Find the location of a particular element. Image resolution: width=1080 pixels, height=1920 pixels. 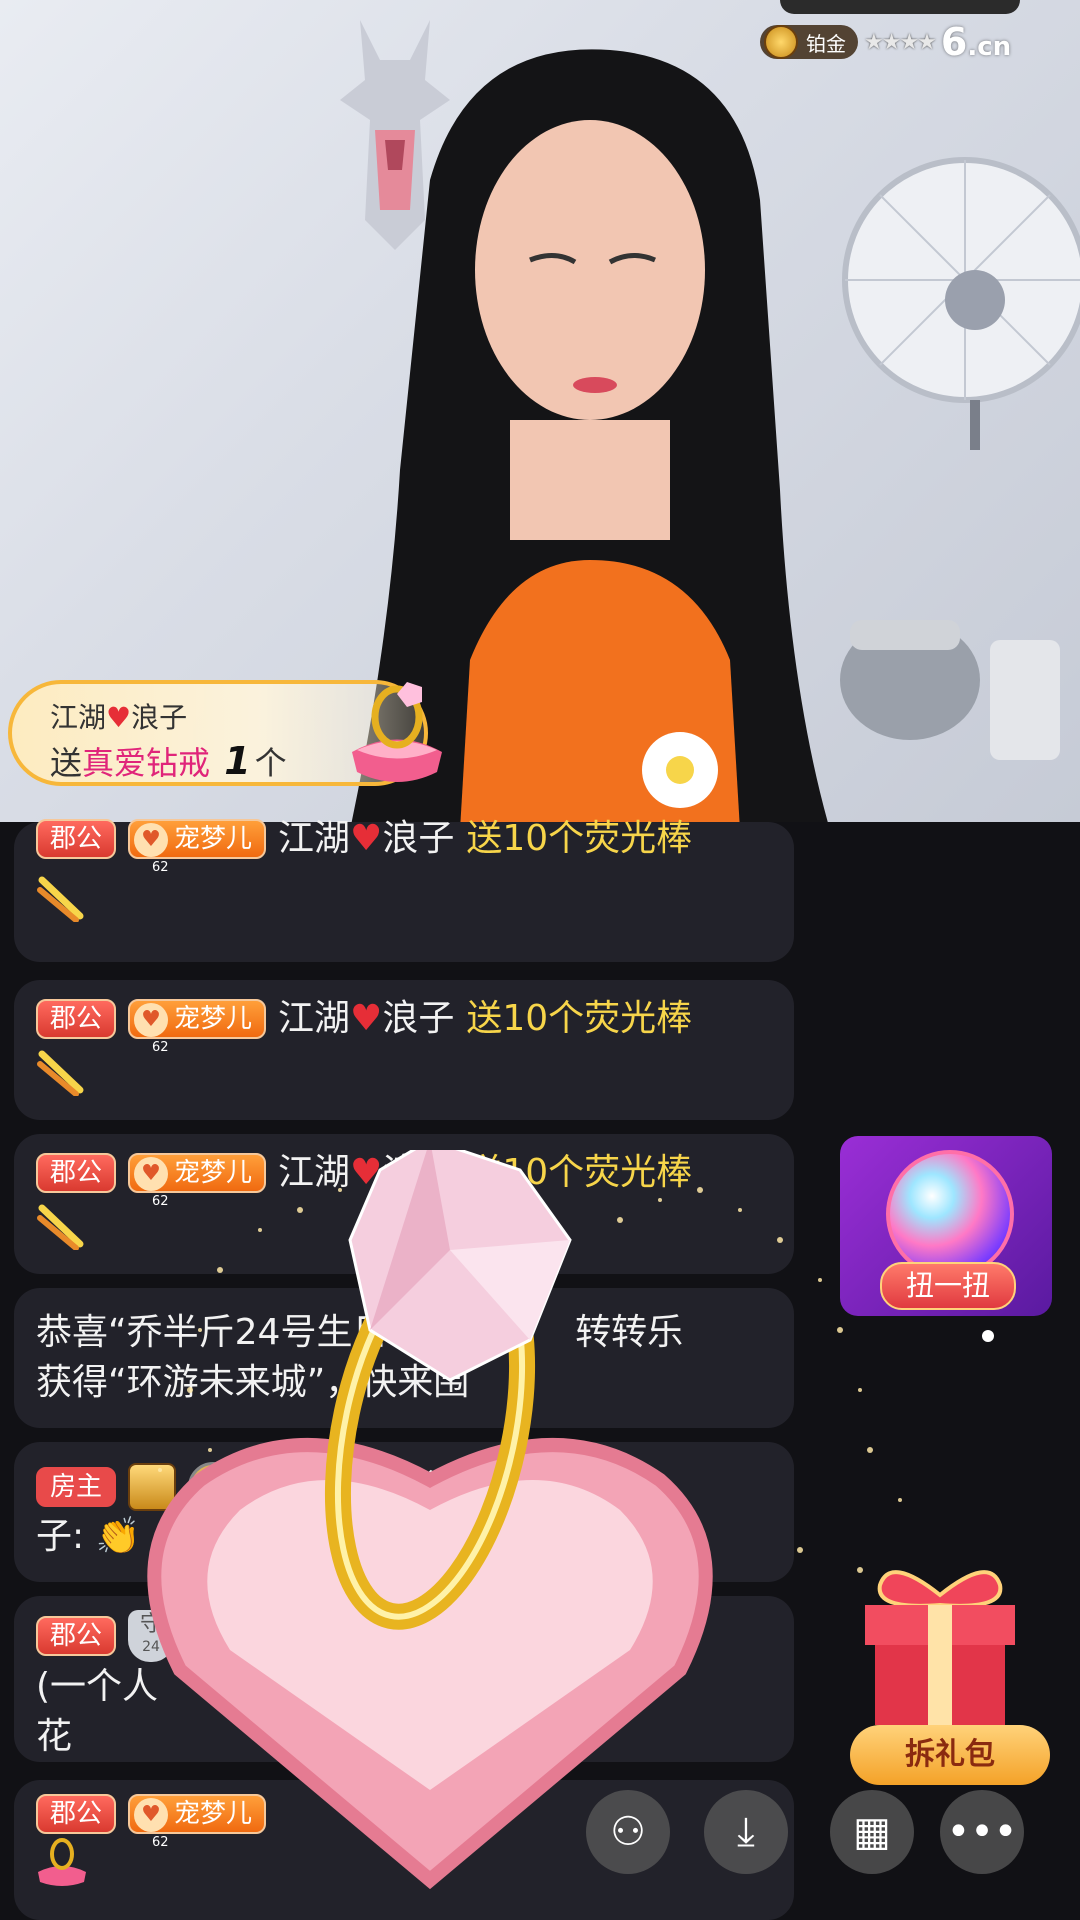

gashapon-widget: 扭一扭 is located at coordinates (946, 1226).